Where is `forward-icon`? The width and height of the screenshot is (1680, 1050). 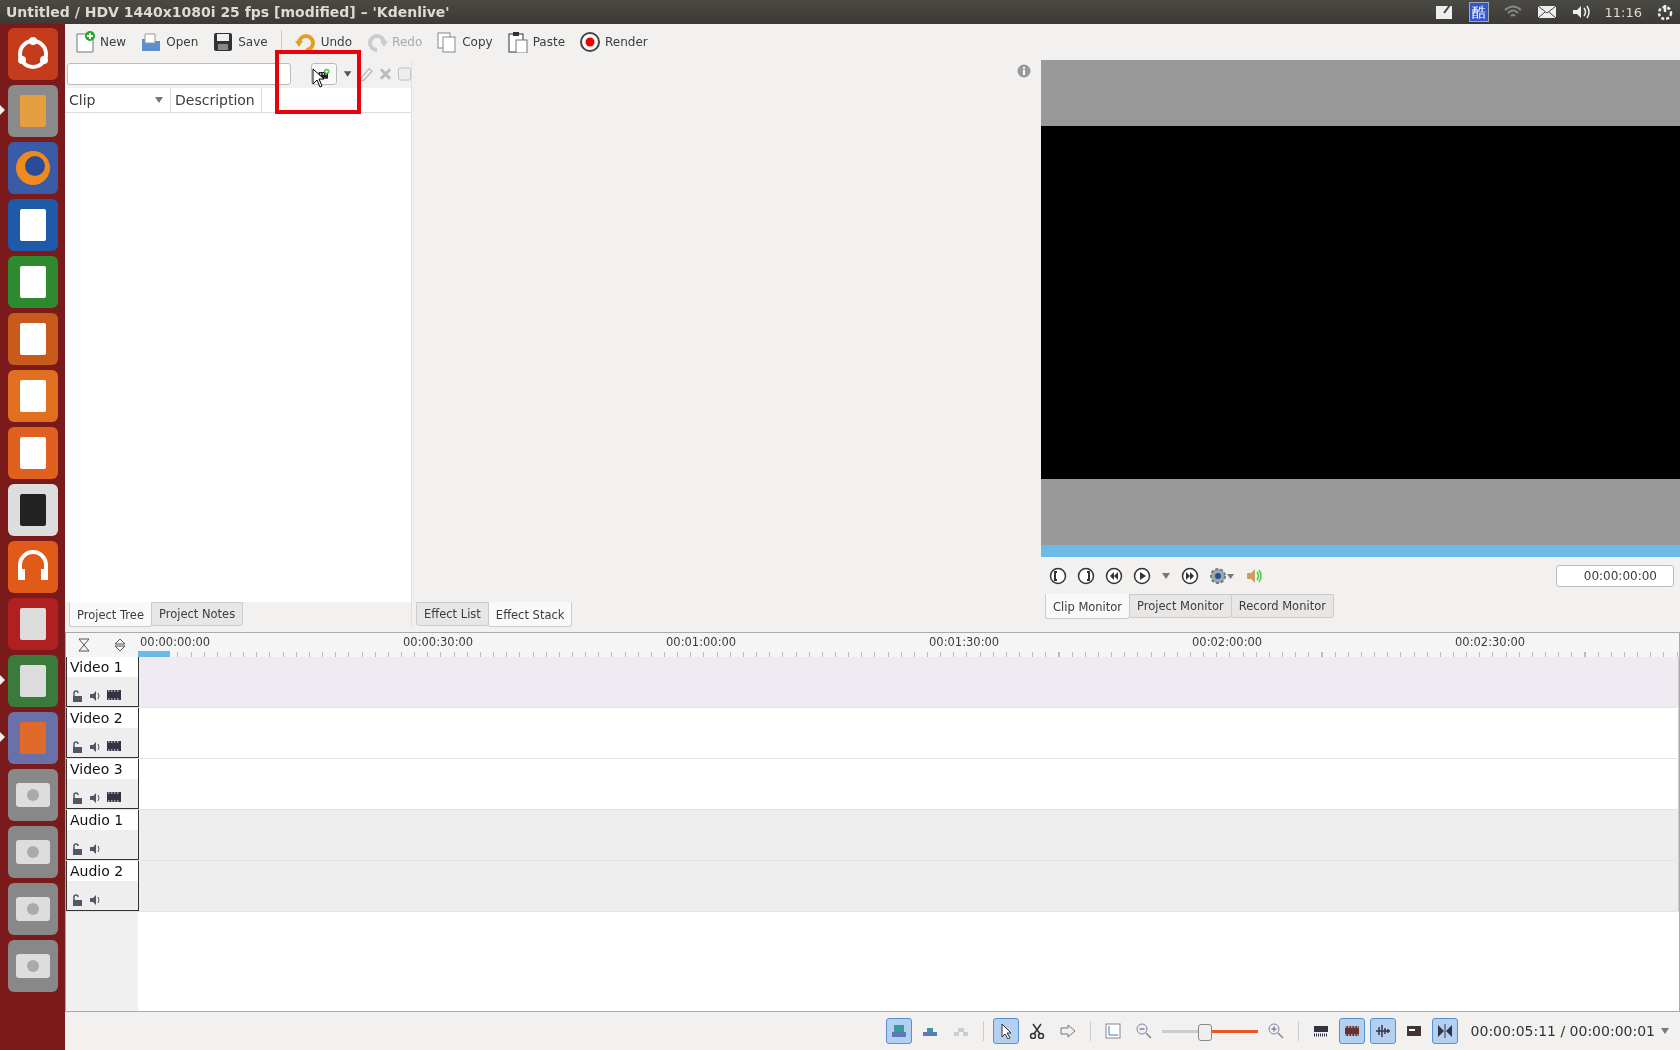
forward-icon is located at coordinates (1190, 575).